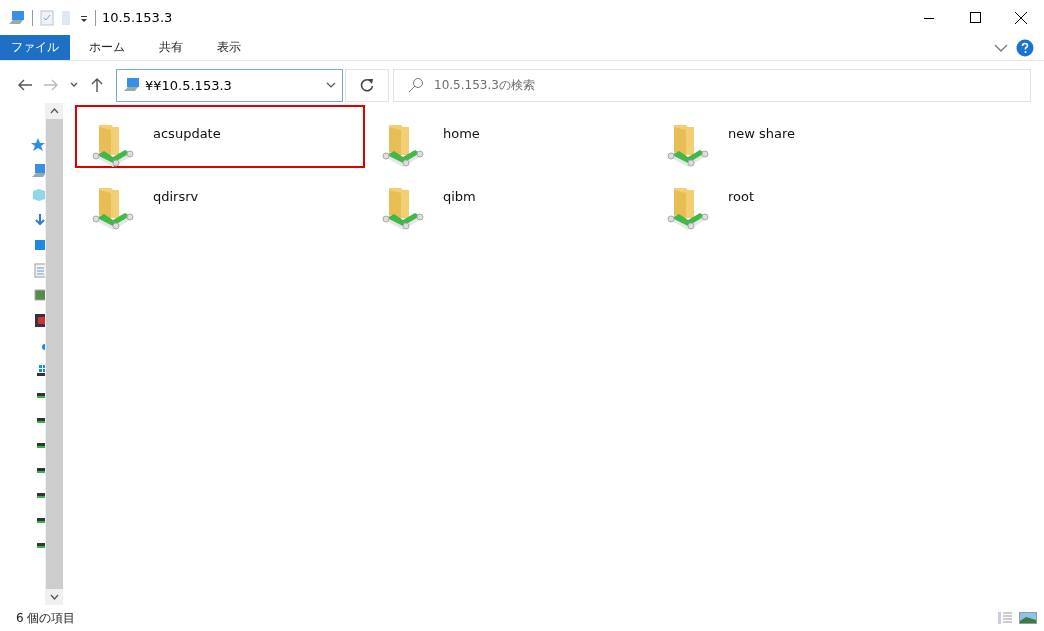 The height and width of the screenshot is (631, 1044). What do you see at coordinates (461, 133) in the screenshot?
I see `item-name: home` at bounding box center [461, 133].